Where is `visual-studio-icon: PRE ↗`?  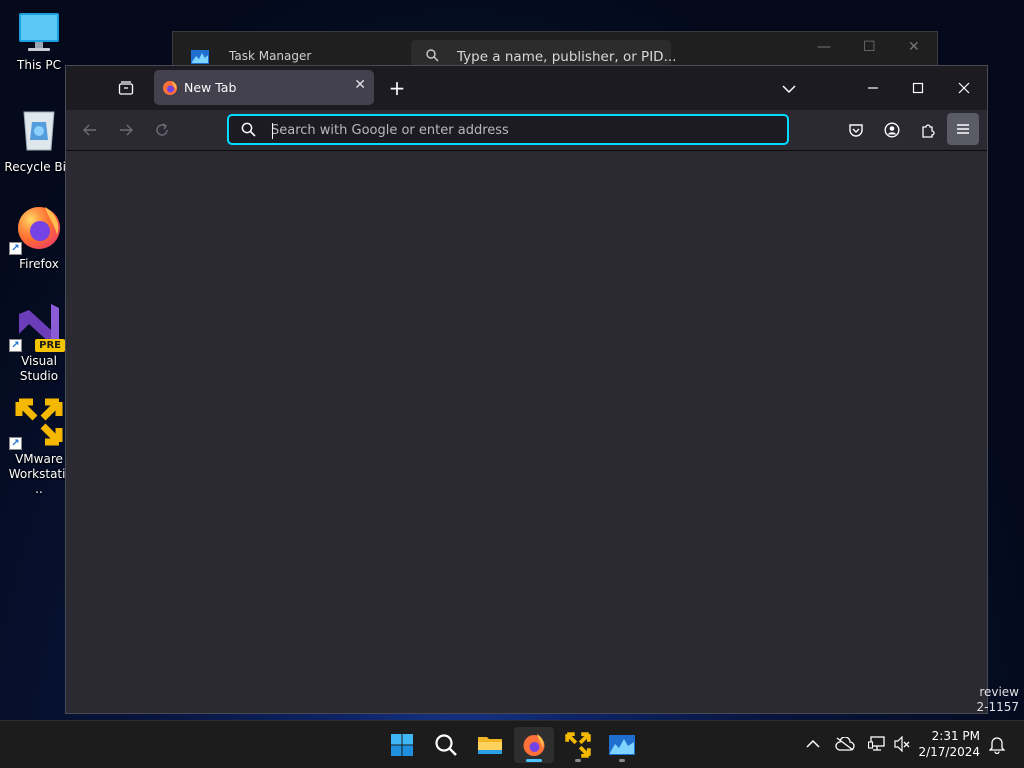 visual-studio-icon: PRE ↗ is located at coordinates (37, 326).